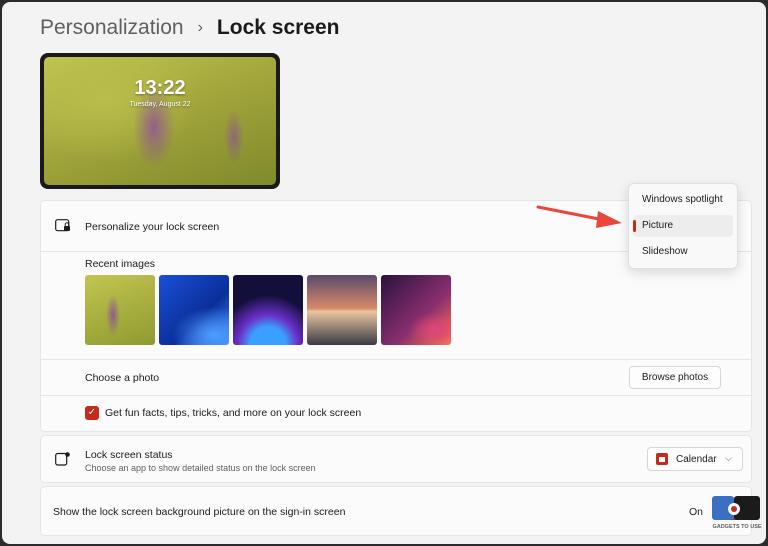  What do you see at coordinates (683, 252) in the screenshot?
I see `dropdown-option-slideshow: Slideshow` at bounding box center [683, 252].